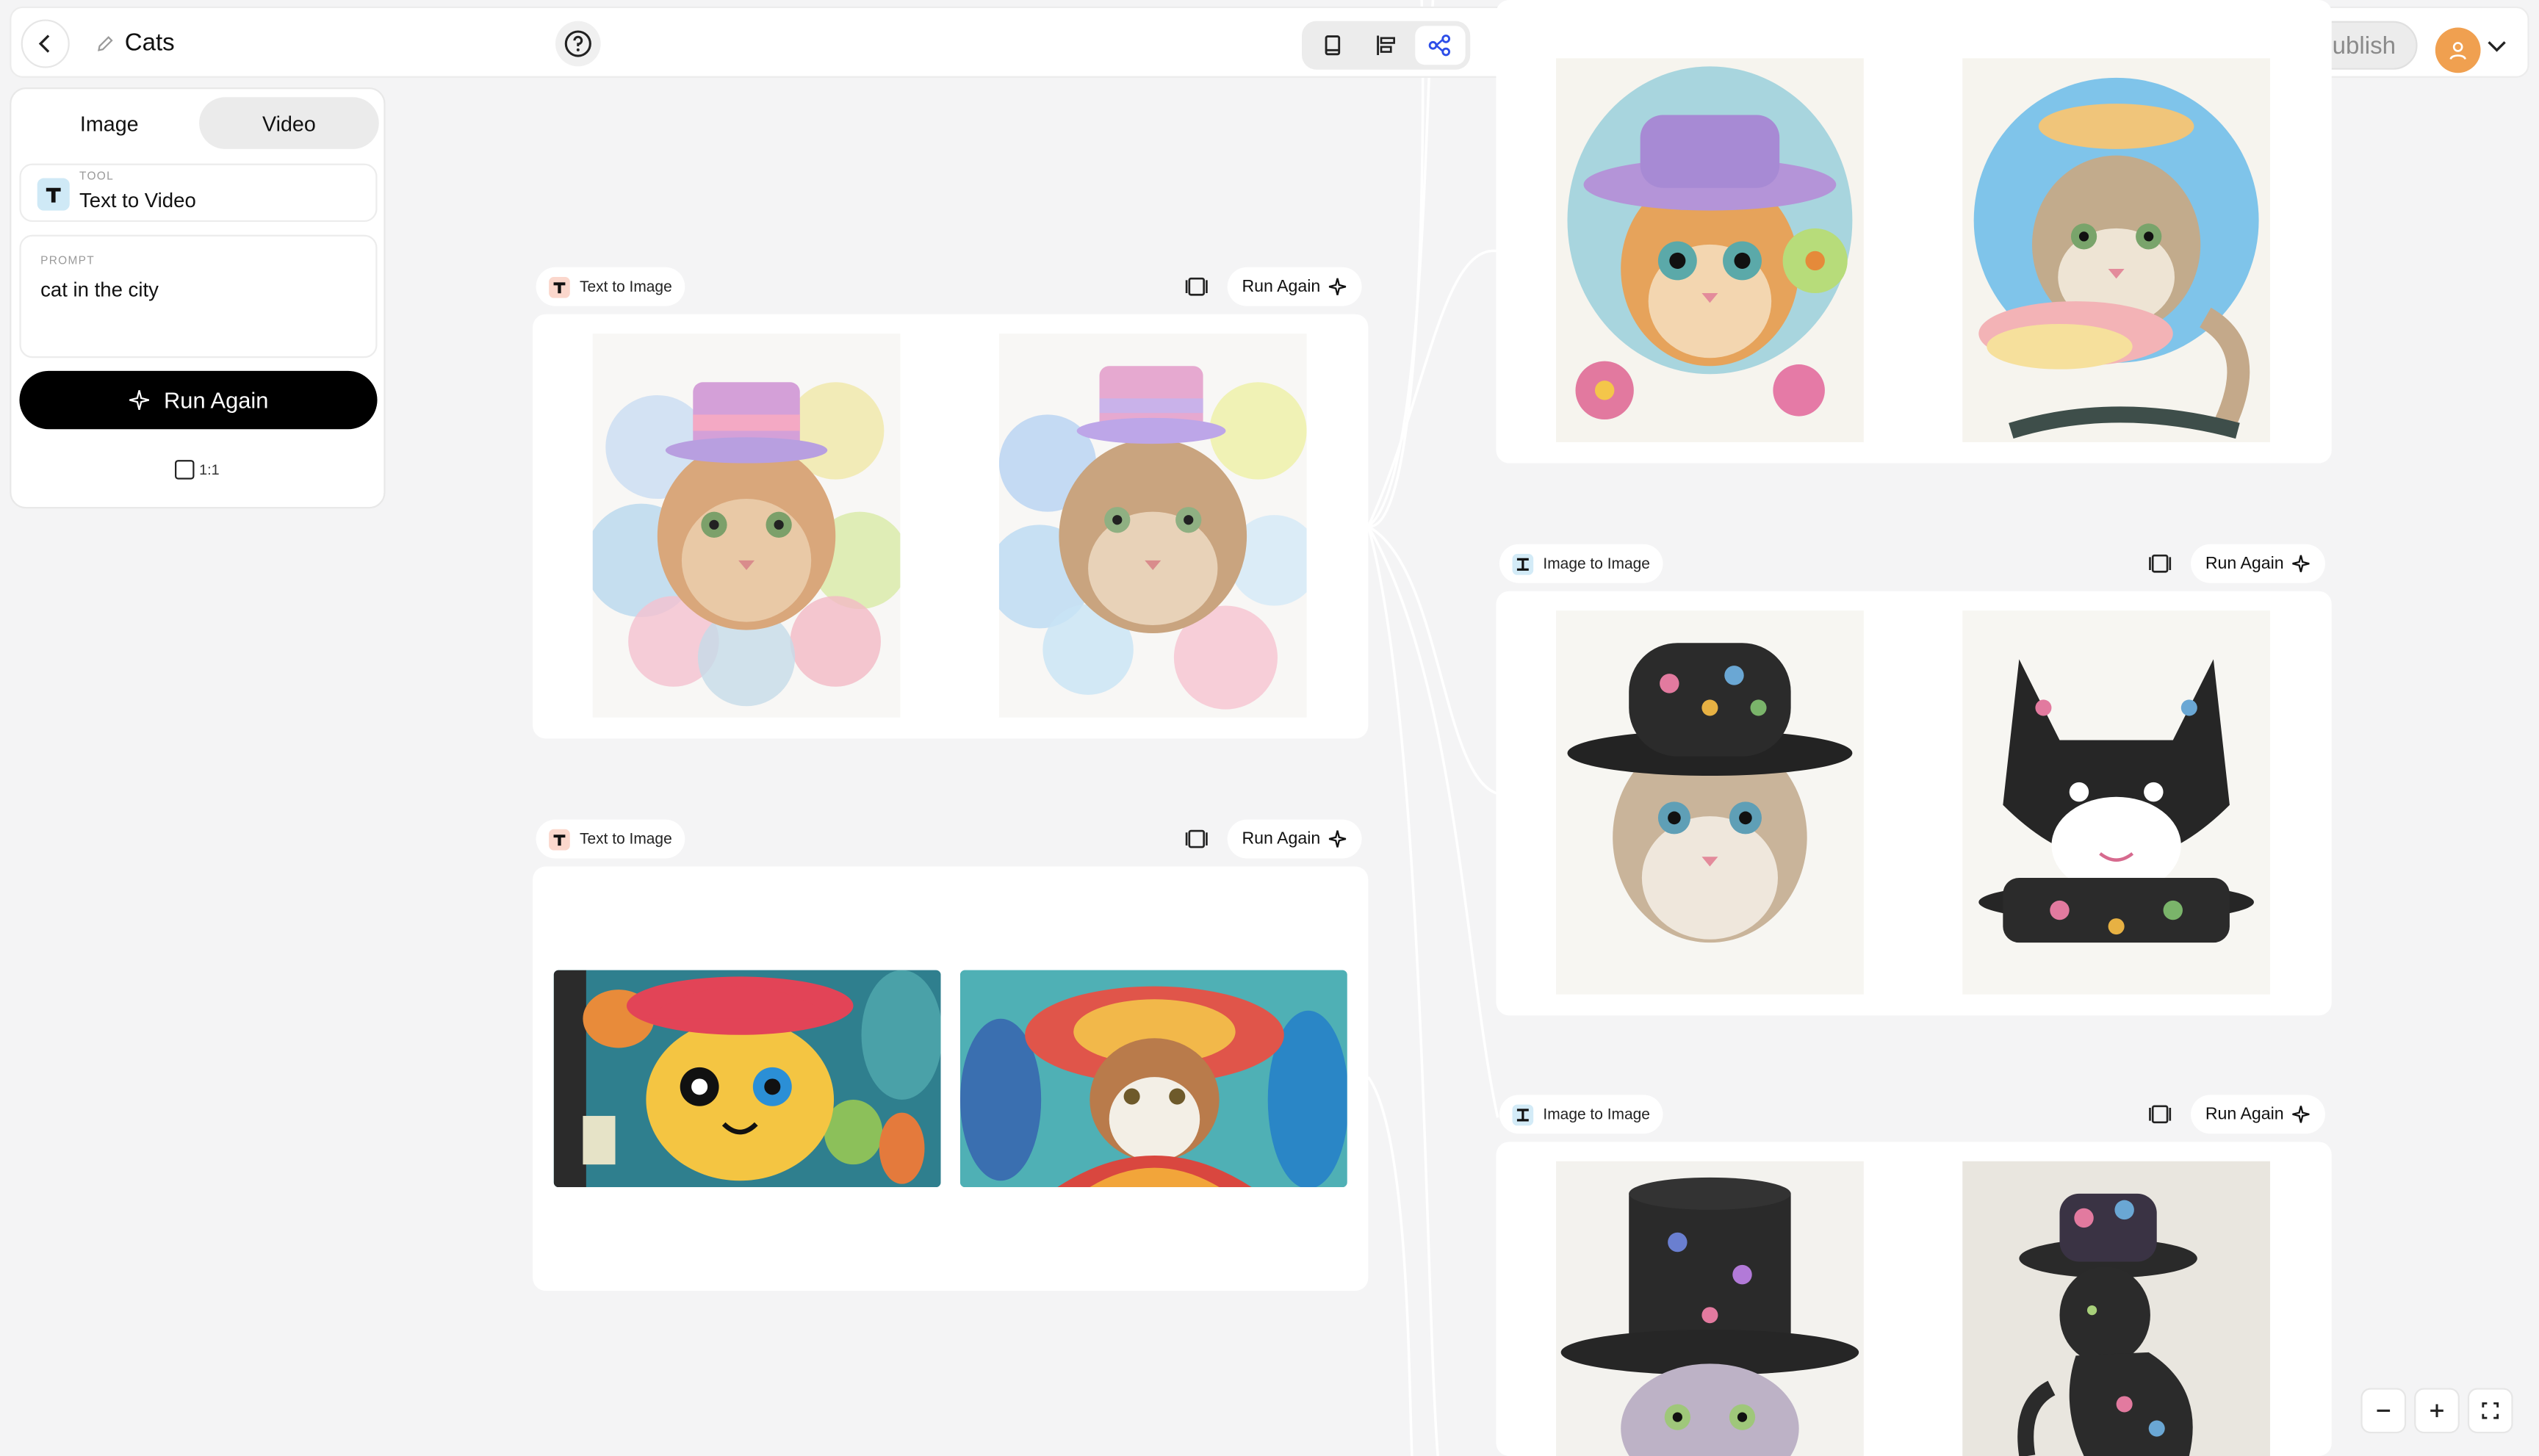 The image size is (2539, 1456). I want to click on offscreen-node-header, so click(1912, 3).